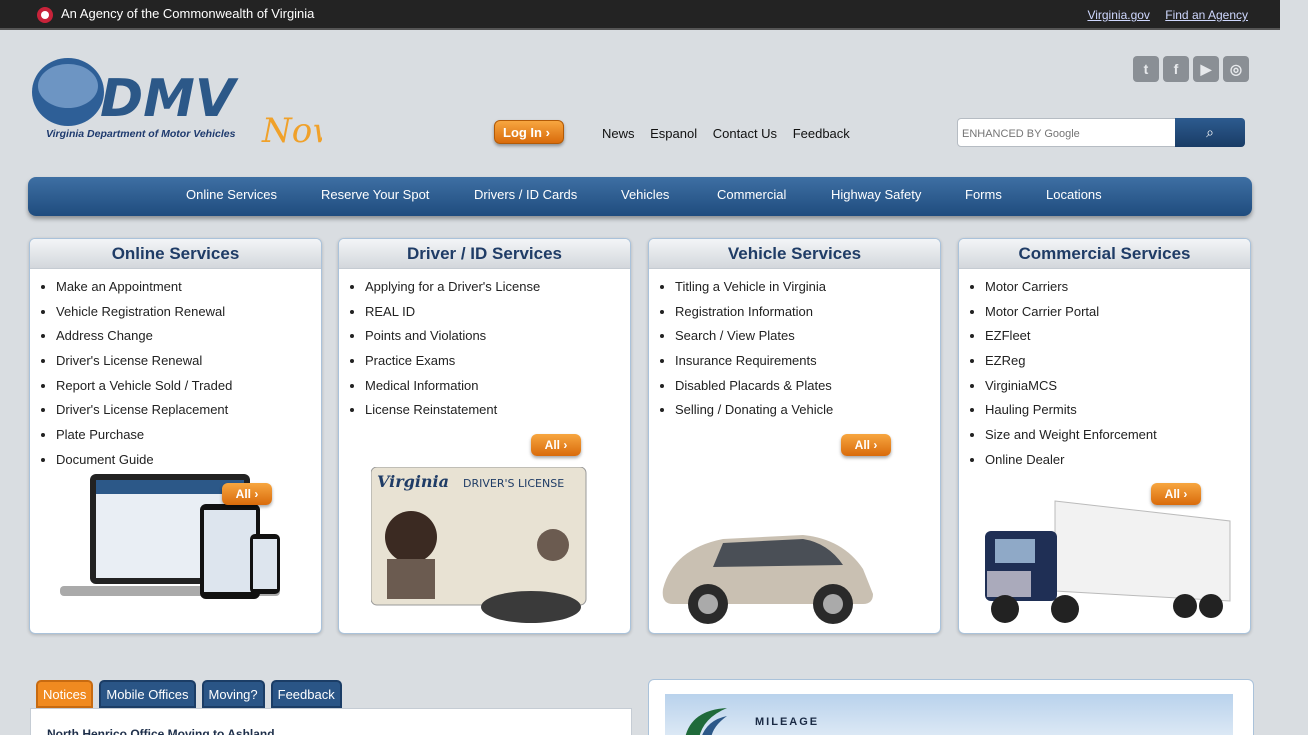 The width and height of the screenshot is (1308, 735). Describe the element at coordinates (767, 579) in the screenshot. I see `car-image` at that location.